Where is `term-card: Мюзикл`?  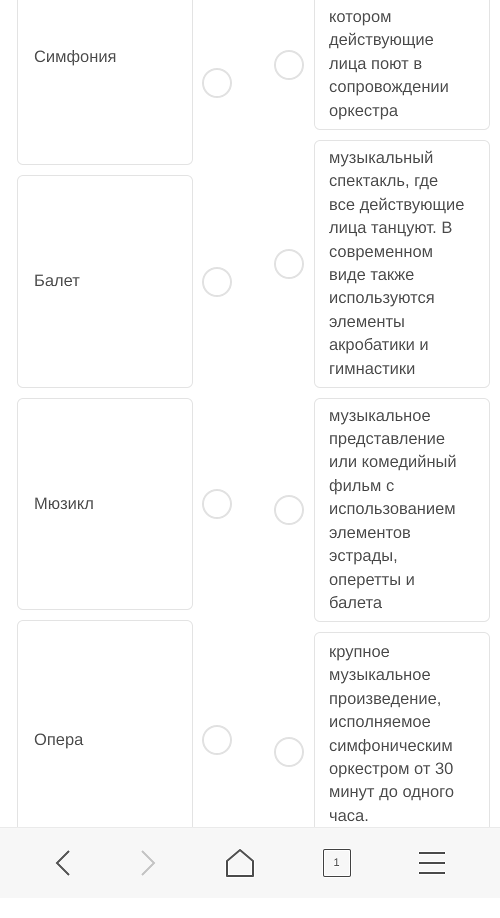
term-card: Мюзикл is located at coordinates (105, 504).